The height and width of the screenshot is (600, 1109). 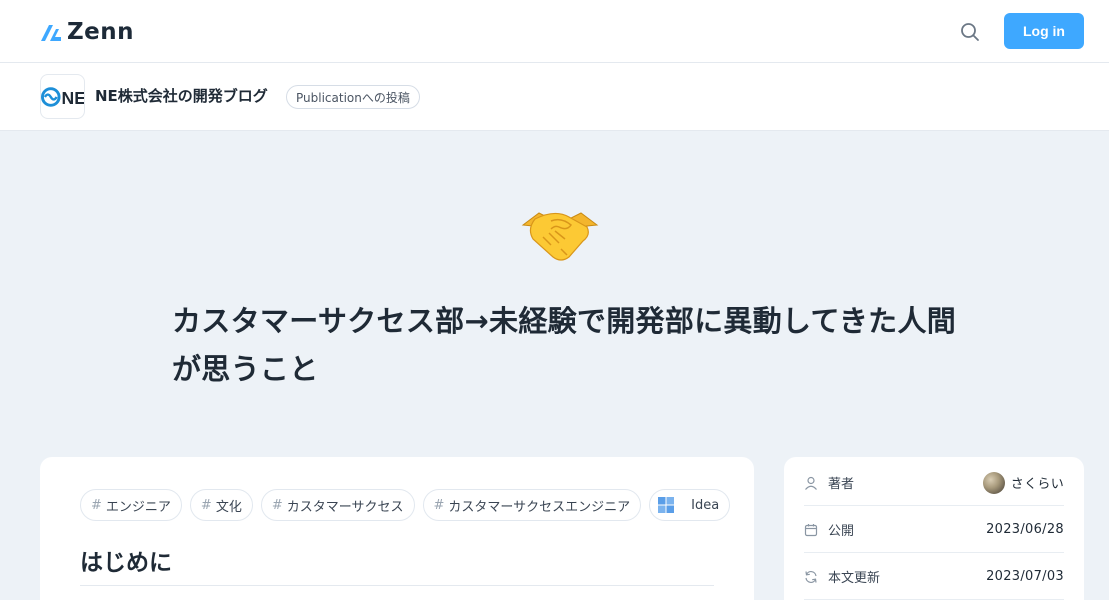 What do you see at coordinates (101, 32) in the screenshot?
I see `zenn-logo-text: Zenn` at bounding box center [101, 32].